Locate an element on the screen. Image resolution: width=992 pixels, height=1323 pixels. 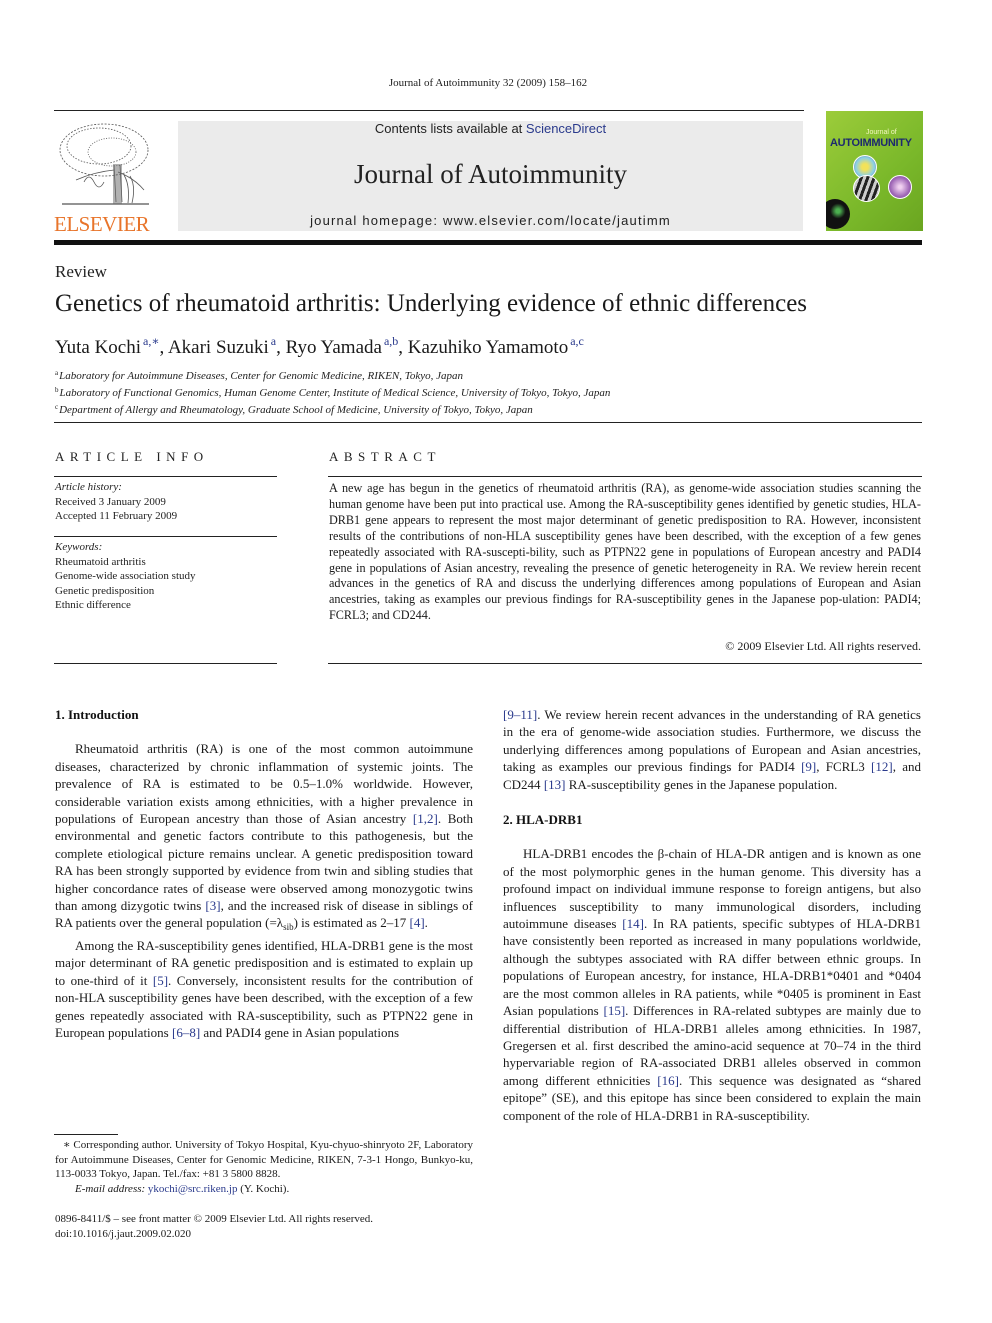
article-info-rule is located at coordinates (165, 476).